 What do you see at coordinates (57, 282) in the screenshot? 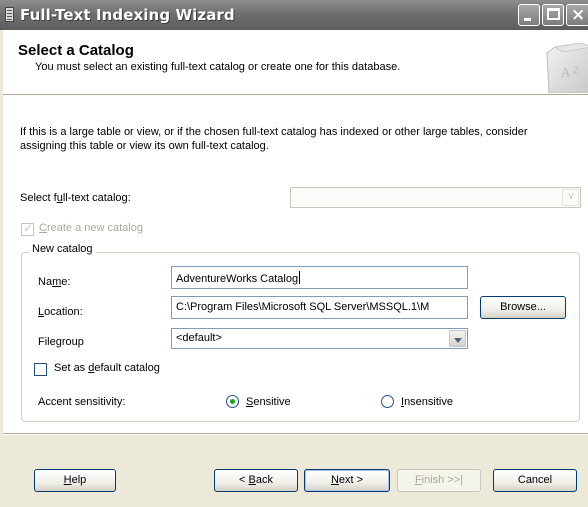
I see `name-label-mnemonic: m` at bounding box center [57, 282].